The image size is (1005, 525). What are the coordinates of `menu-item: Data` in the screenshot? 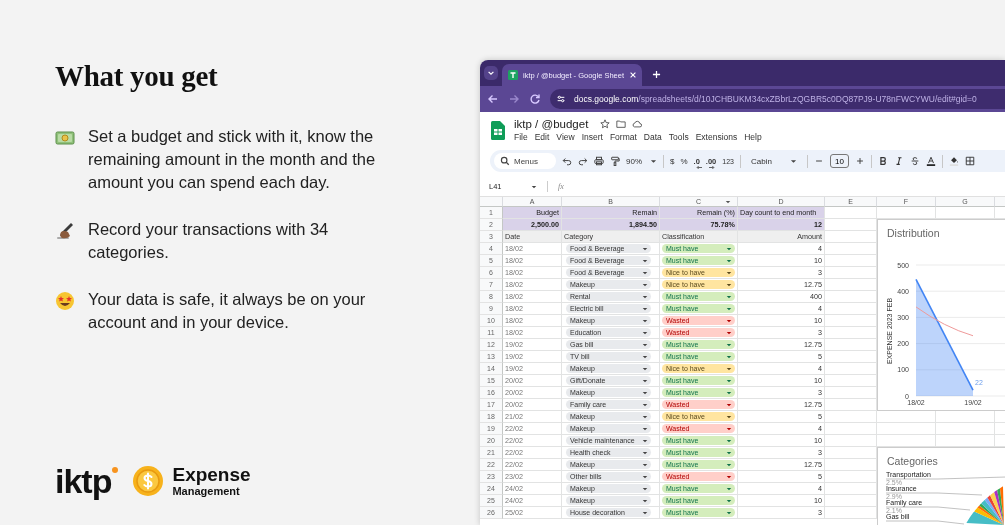 It's located at (653, 137).